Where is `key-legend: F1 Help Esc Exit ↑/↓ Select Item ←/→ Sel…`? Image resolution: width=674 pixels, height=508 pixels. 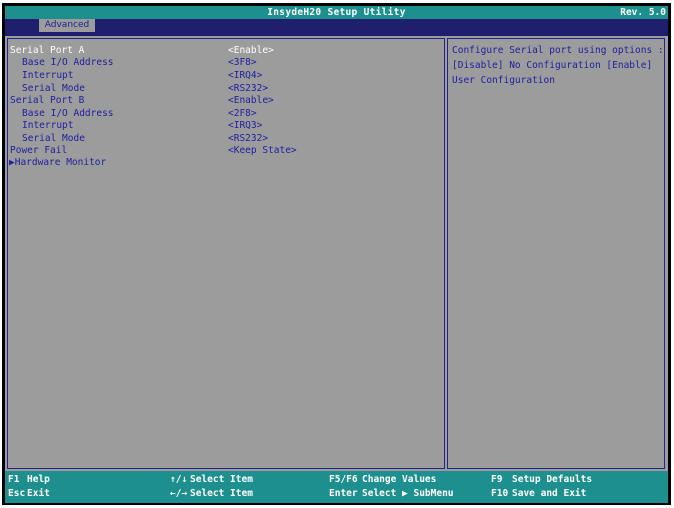
key-legend: F1 Help Esc Exit ↑/↓ Select Item ←/→ Sel… is located at coordinates (336, 487).